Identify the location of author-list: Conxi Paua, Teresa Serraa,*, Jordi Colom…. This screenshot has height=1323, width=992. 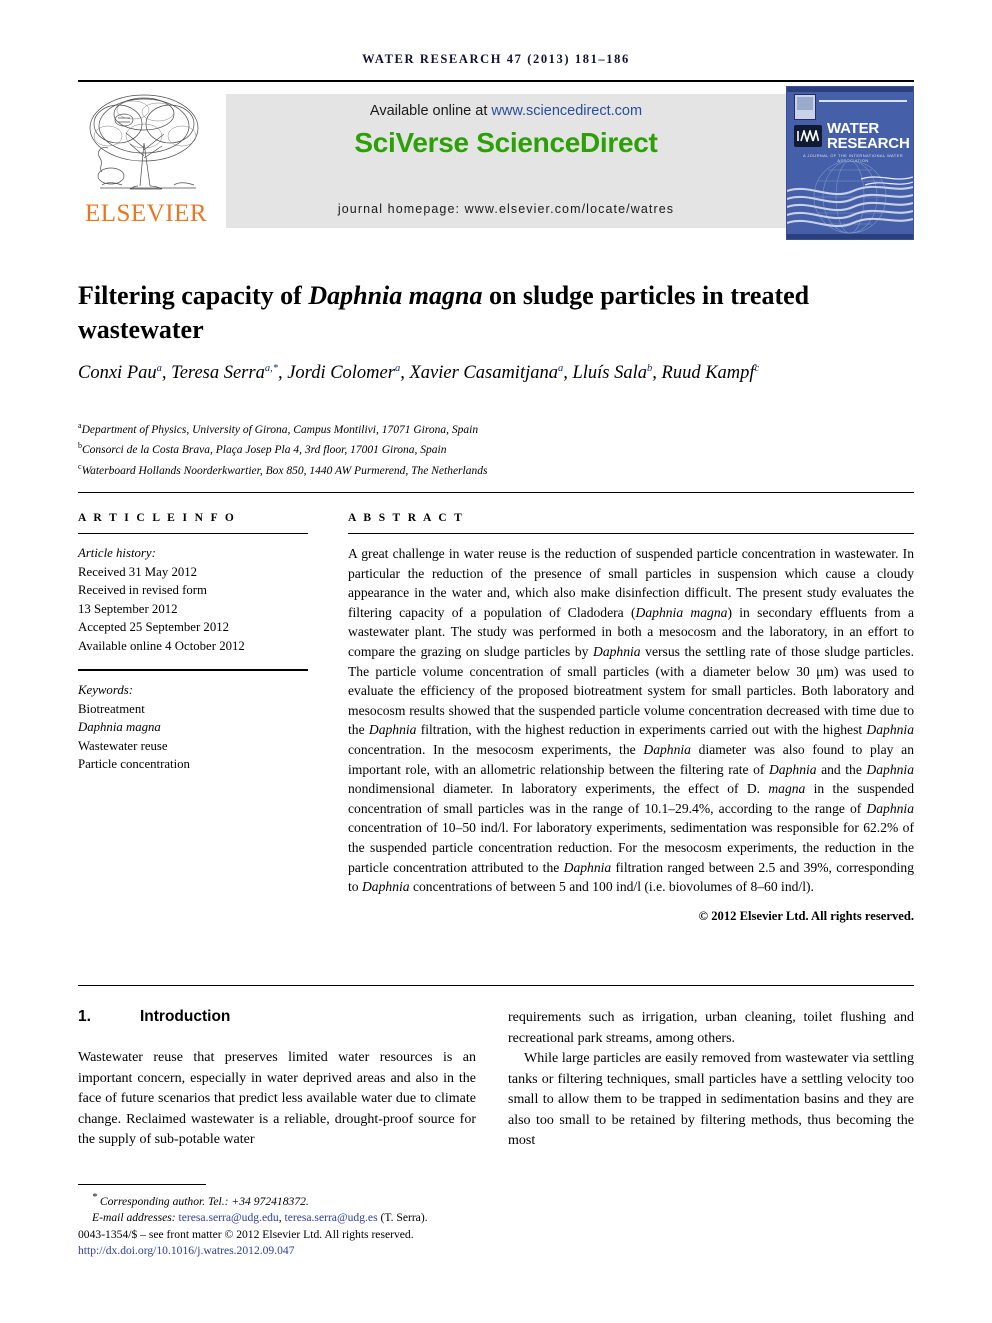
(488, 371).